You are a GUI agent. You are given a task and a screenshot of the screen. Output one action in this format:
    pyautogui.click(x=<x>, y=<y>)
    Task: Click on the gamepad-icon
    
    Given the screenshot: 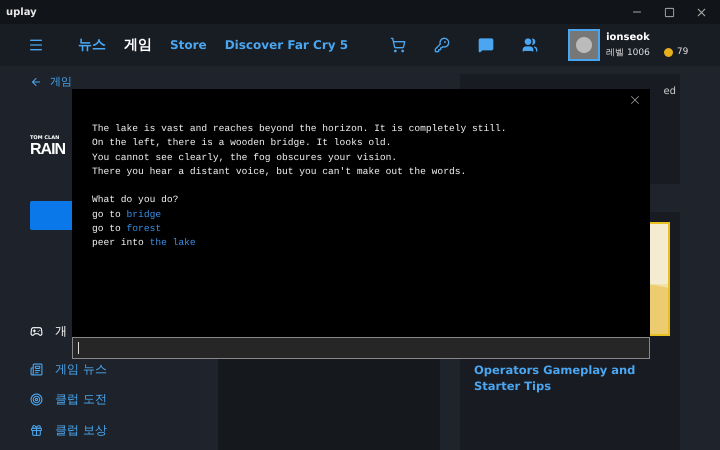 What is the action you would take?
    pyautogui.click(x=36, y=331)
    